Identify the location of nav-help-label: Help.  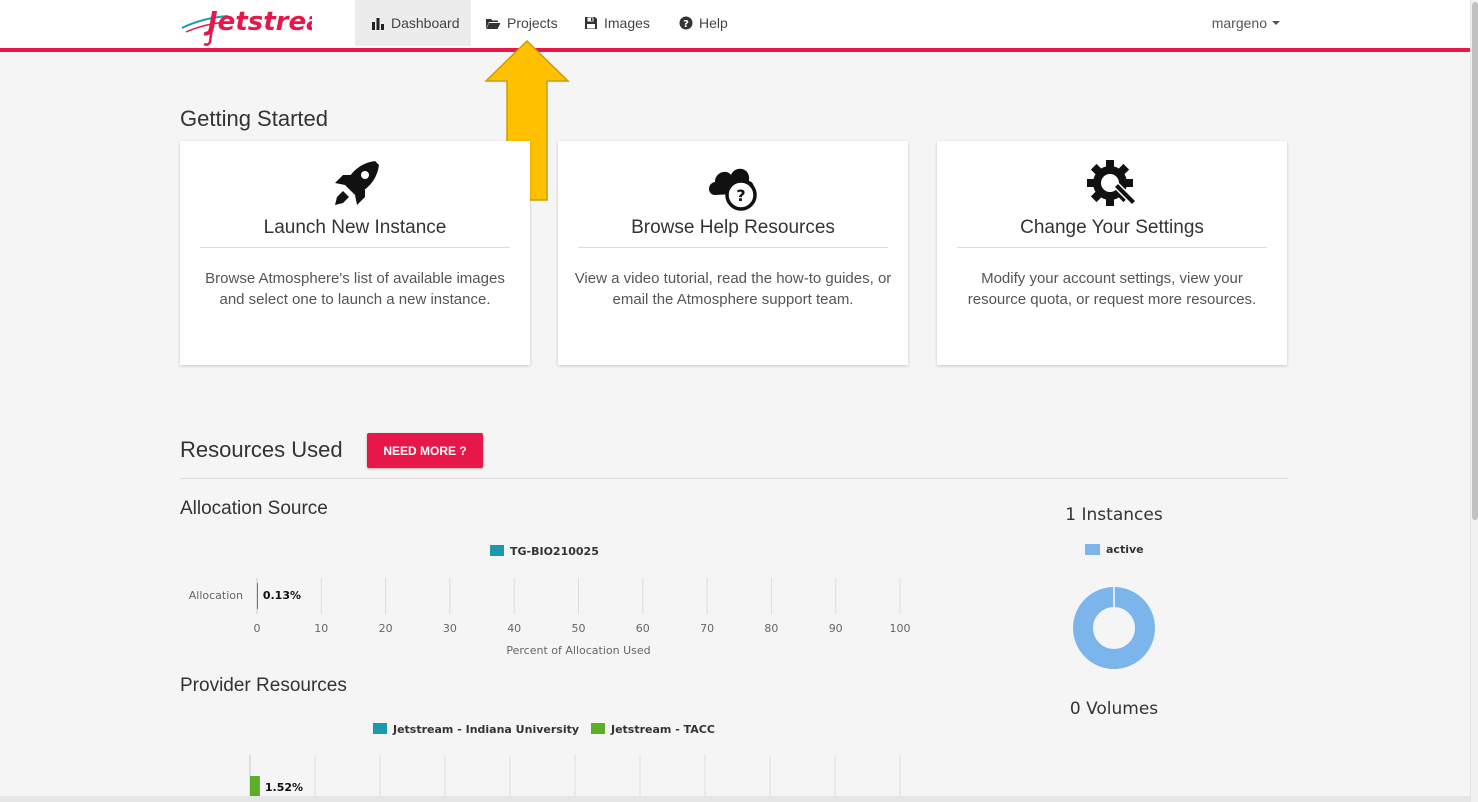
(713, 23).